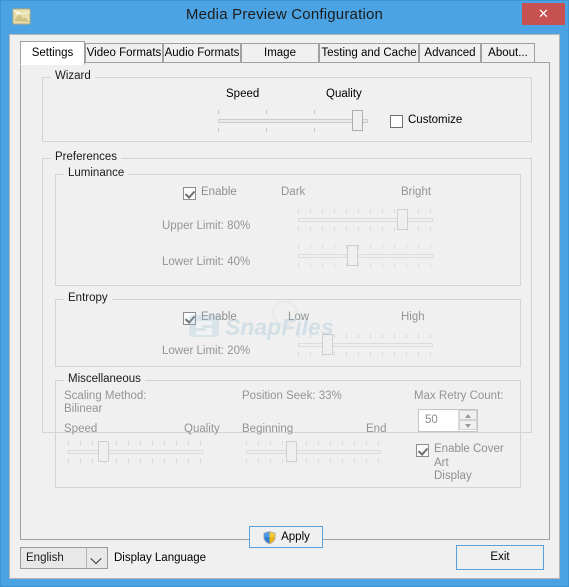 The image size is (569, 587). I want to click on window-title: Media Preview Configuration, so click(284, 14).